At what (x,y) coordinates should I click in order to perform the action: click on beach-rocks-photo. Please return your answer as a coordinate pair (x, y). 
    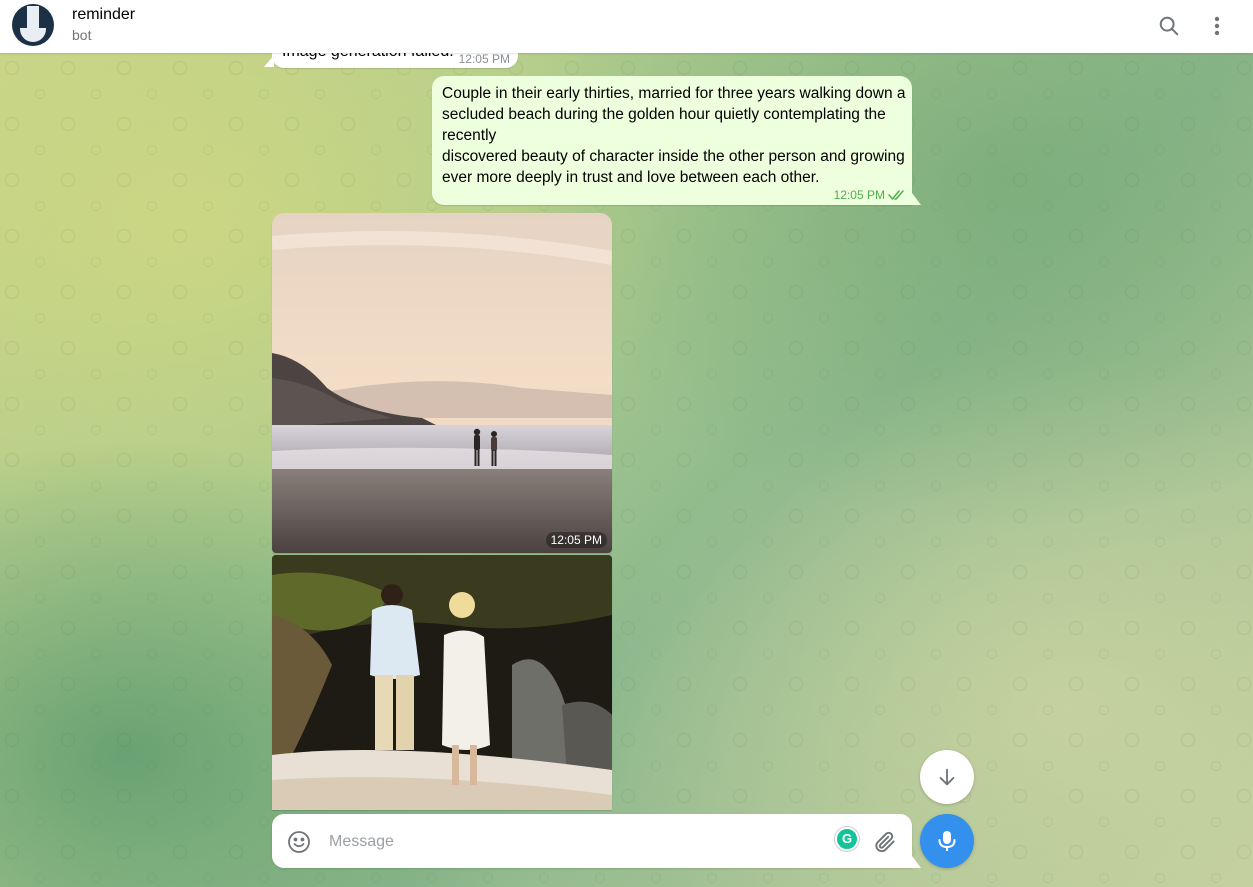
    Looking at the image, I should click on (442, 682).